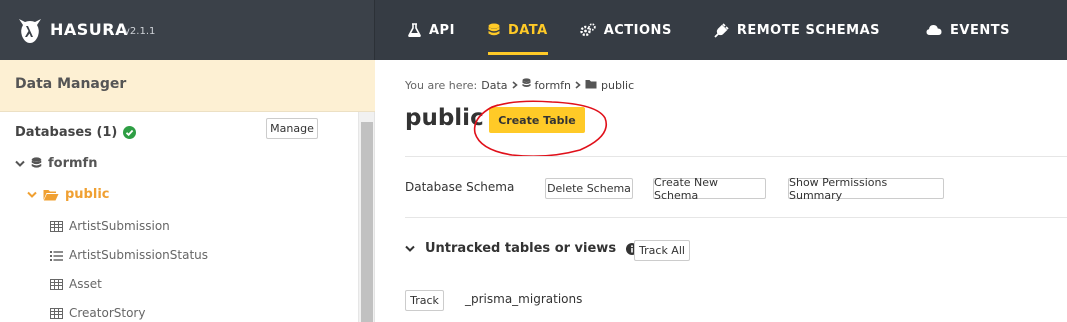 The width and height of the screenshot is (1067, 322). Describe the element at coordinates (637, 30) in the screenshot. I see `nav-actions-label: ACTIONS` at that location.